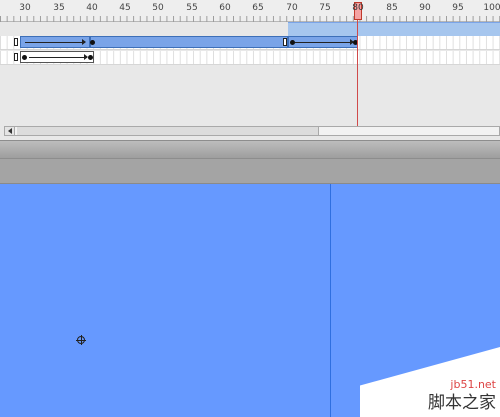 The width and height of the screenshot is (500, 417). What do you see at coordinates (10, 131) in the screenshot?
I see `scroll-left-arrow-icon` at bounding box center [10, 131].